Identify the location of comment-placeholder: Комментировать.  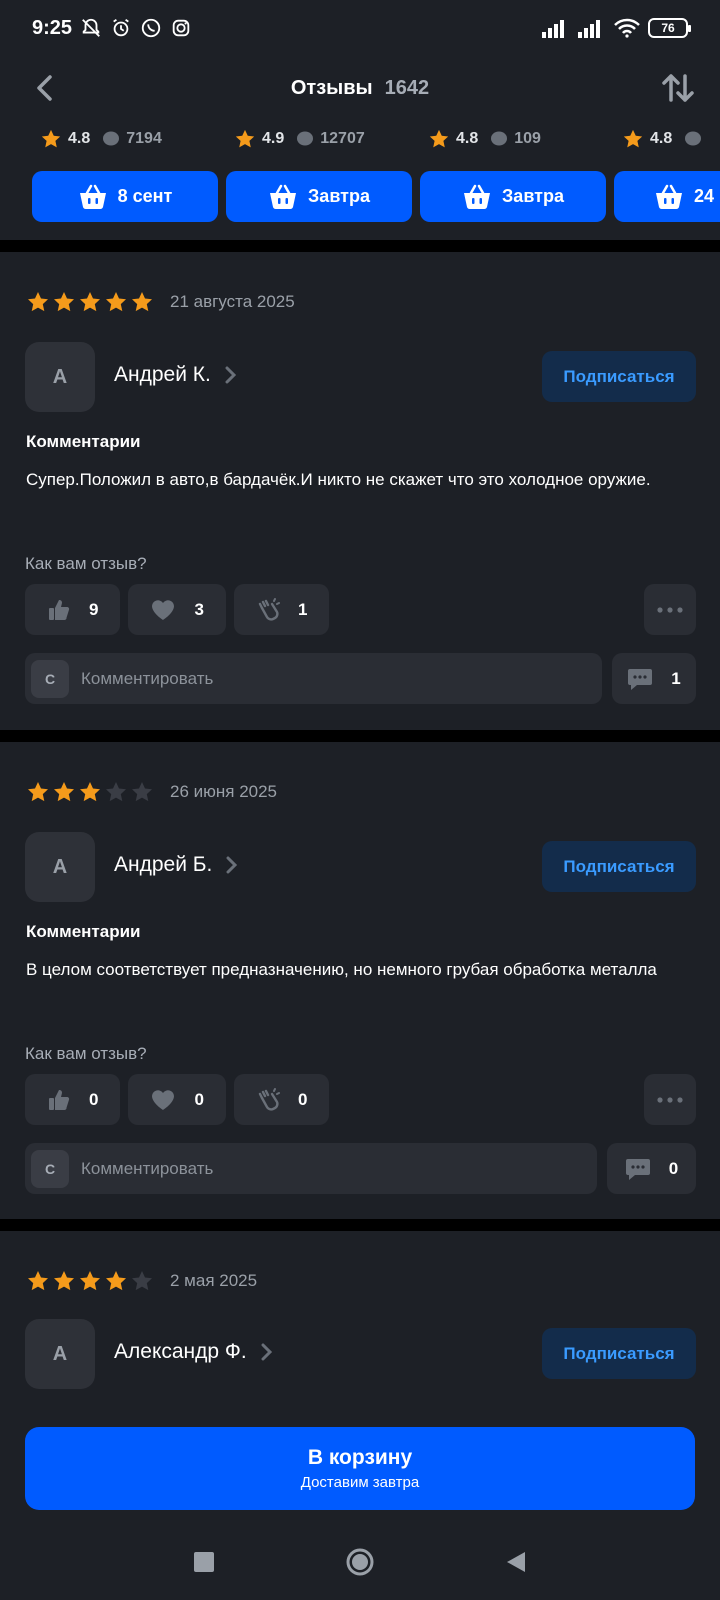
(147, 678).